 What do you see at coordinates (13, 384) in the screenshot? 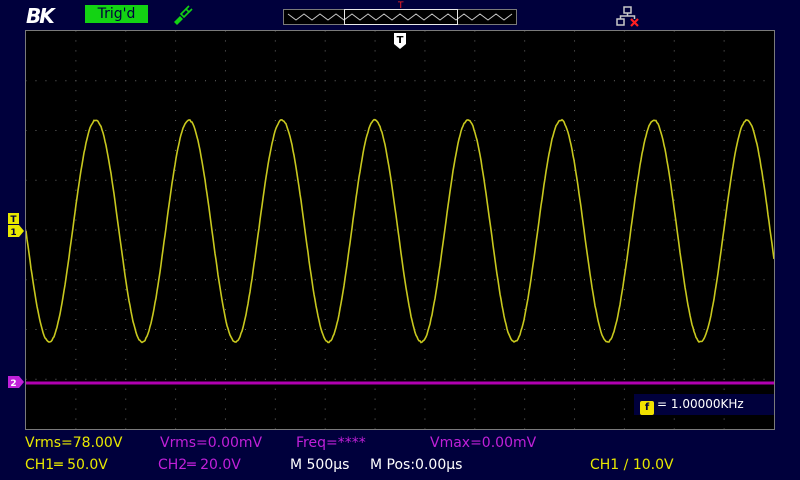
I see `ch2-marker-label: 2` at bounding box center [13, 384].